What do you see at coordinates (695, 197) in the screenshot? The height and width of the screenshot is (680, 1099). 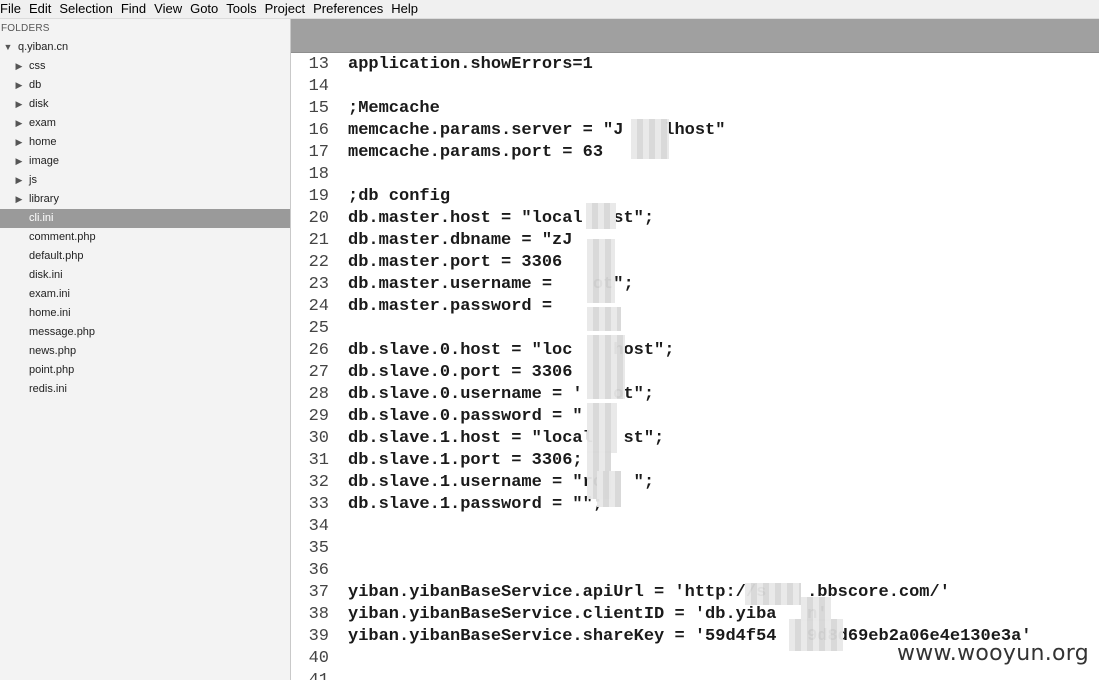 I see `code-line: 19 ;db config` at bounding box center [695, 197].